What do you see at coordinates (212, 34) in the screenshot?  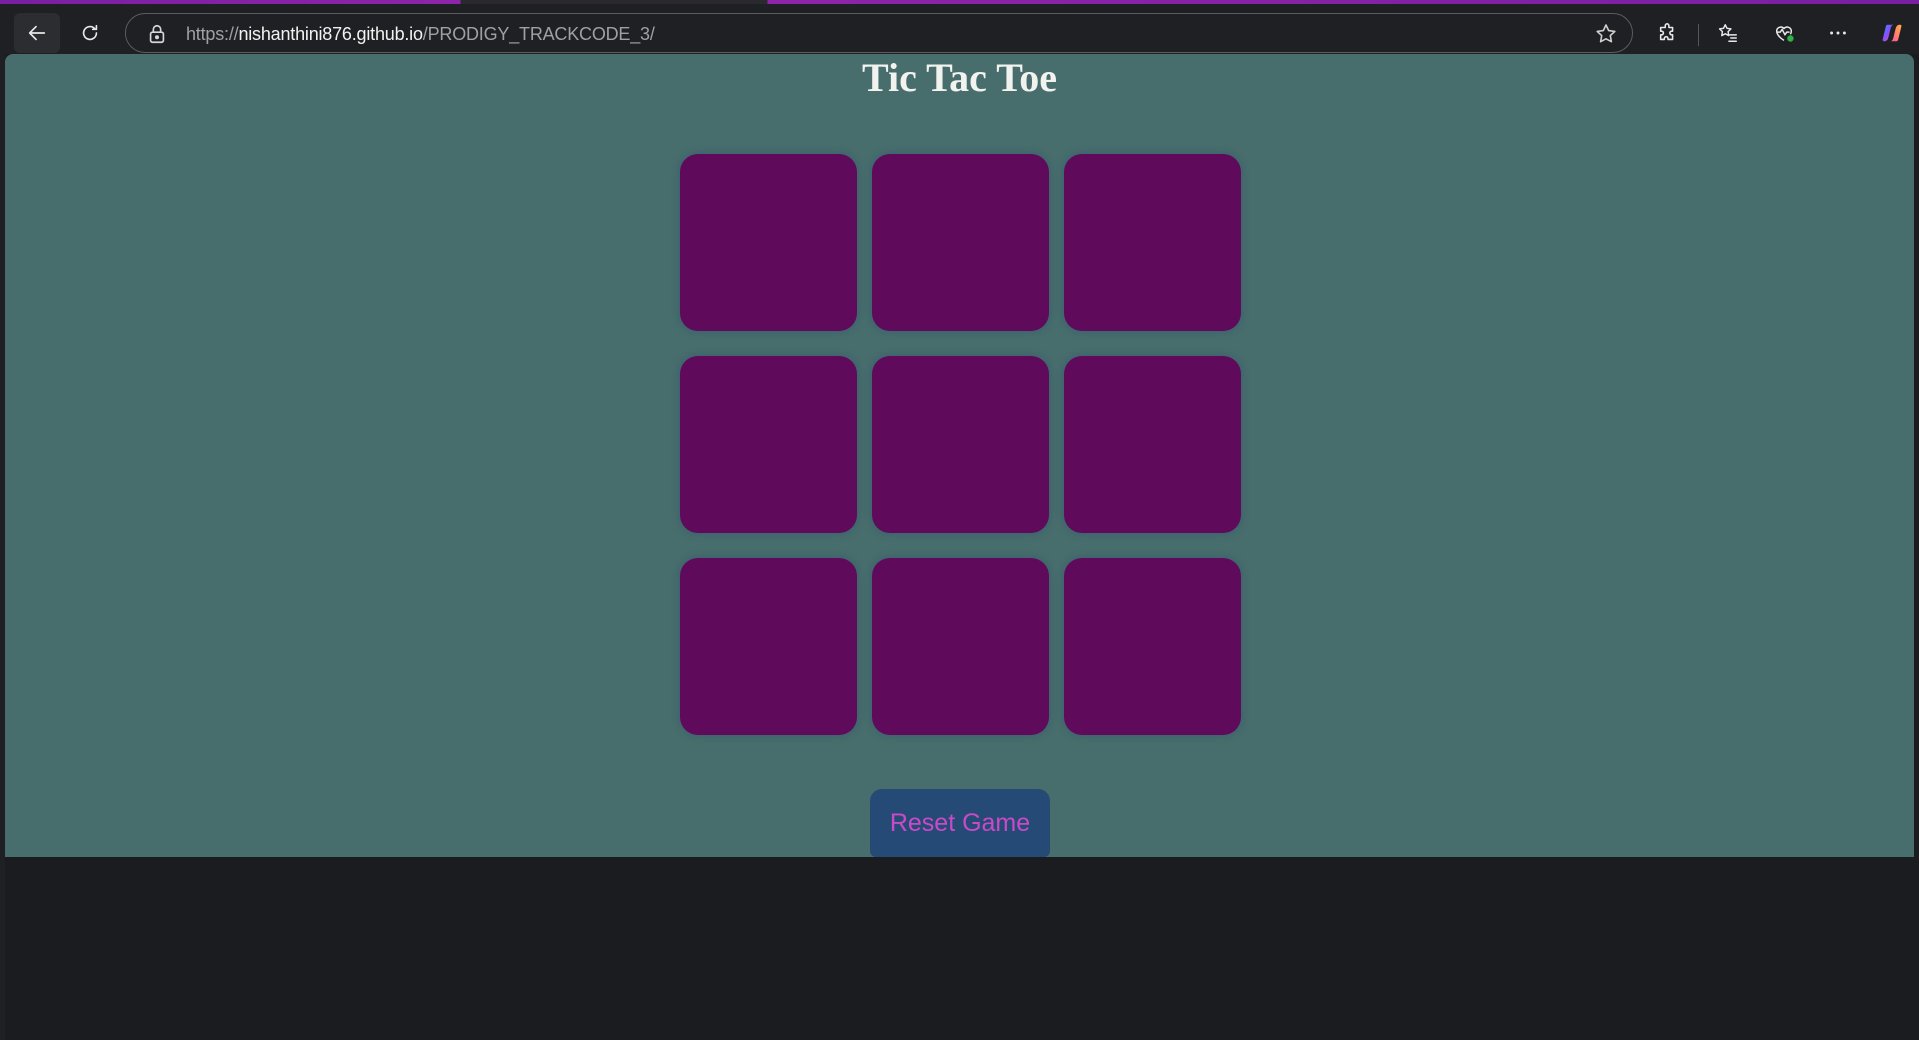 I see `url-prefix: https://` at bounding box center [212, 34].